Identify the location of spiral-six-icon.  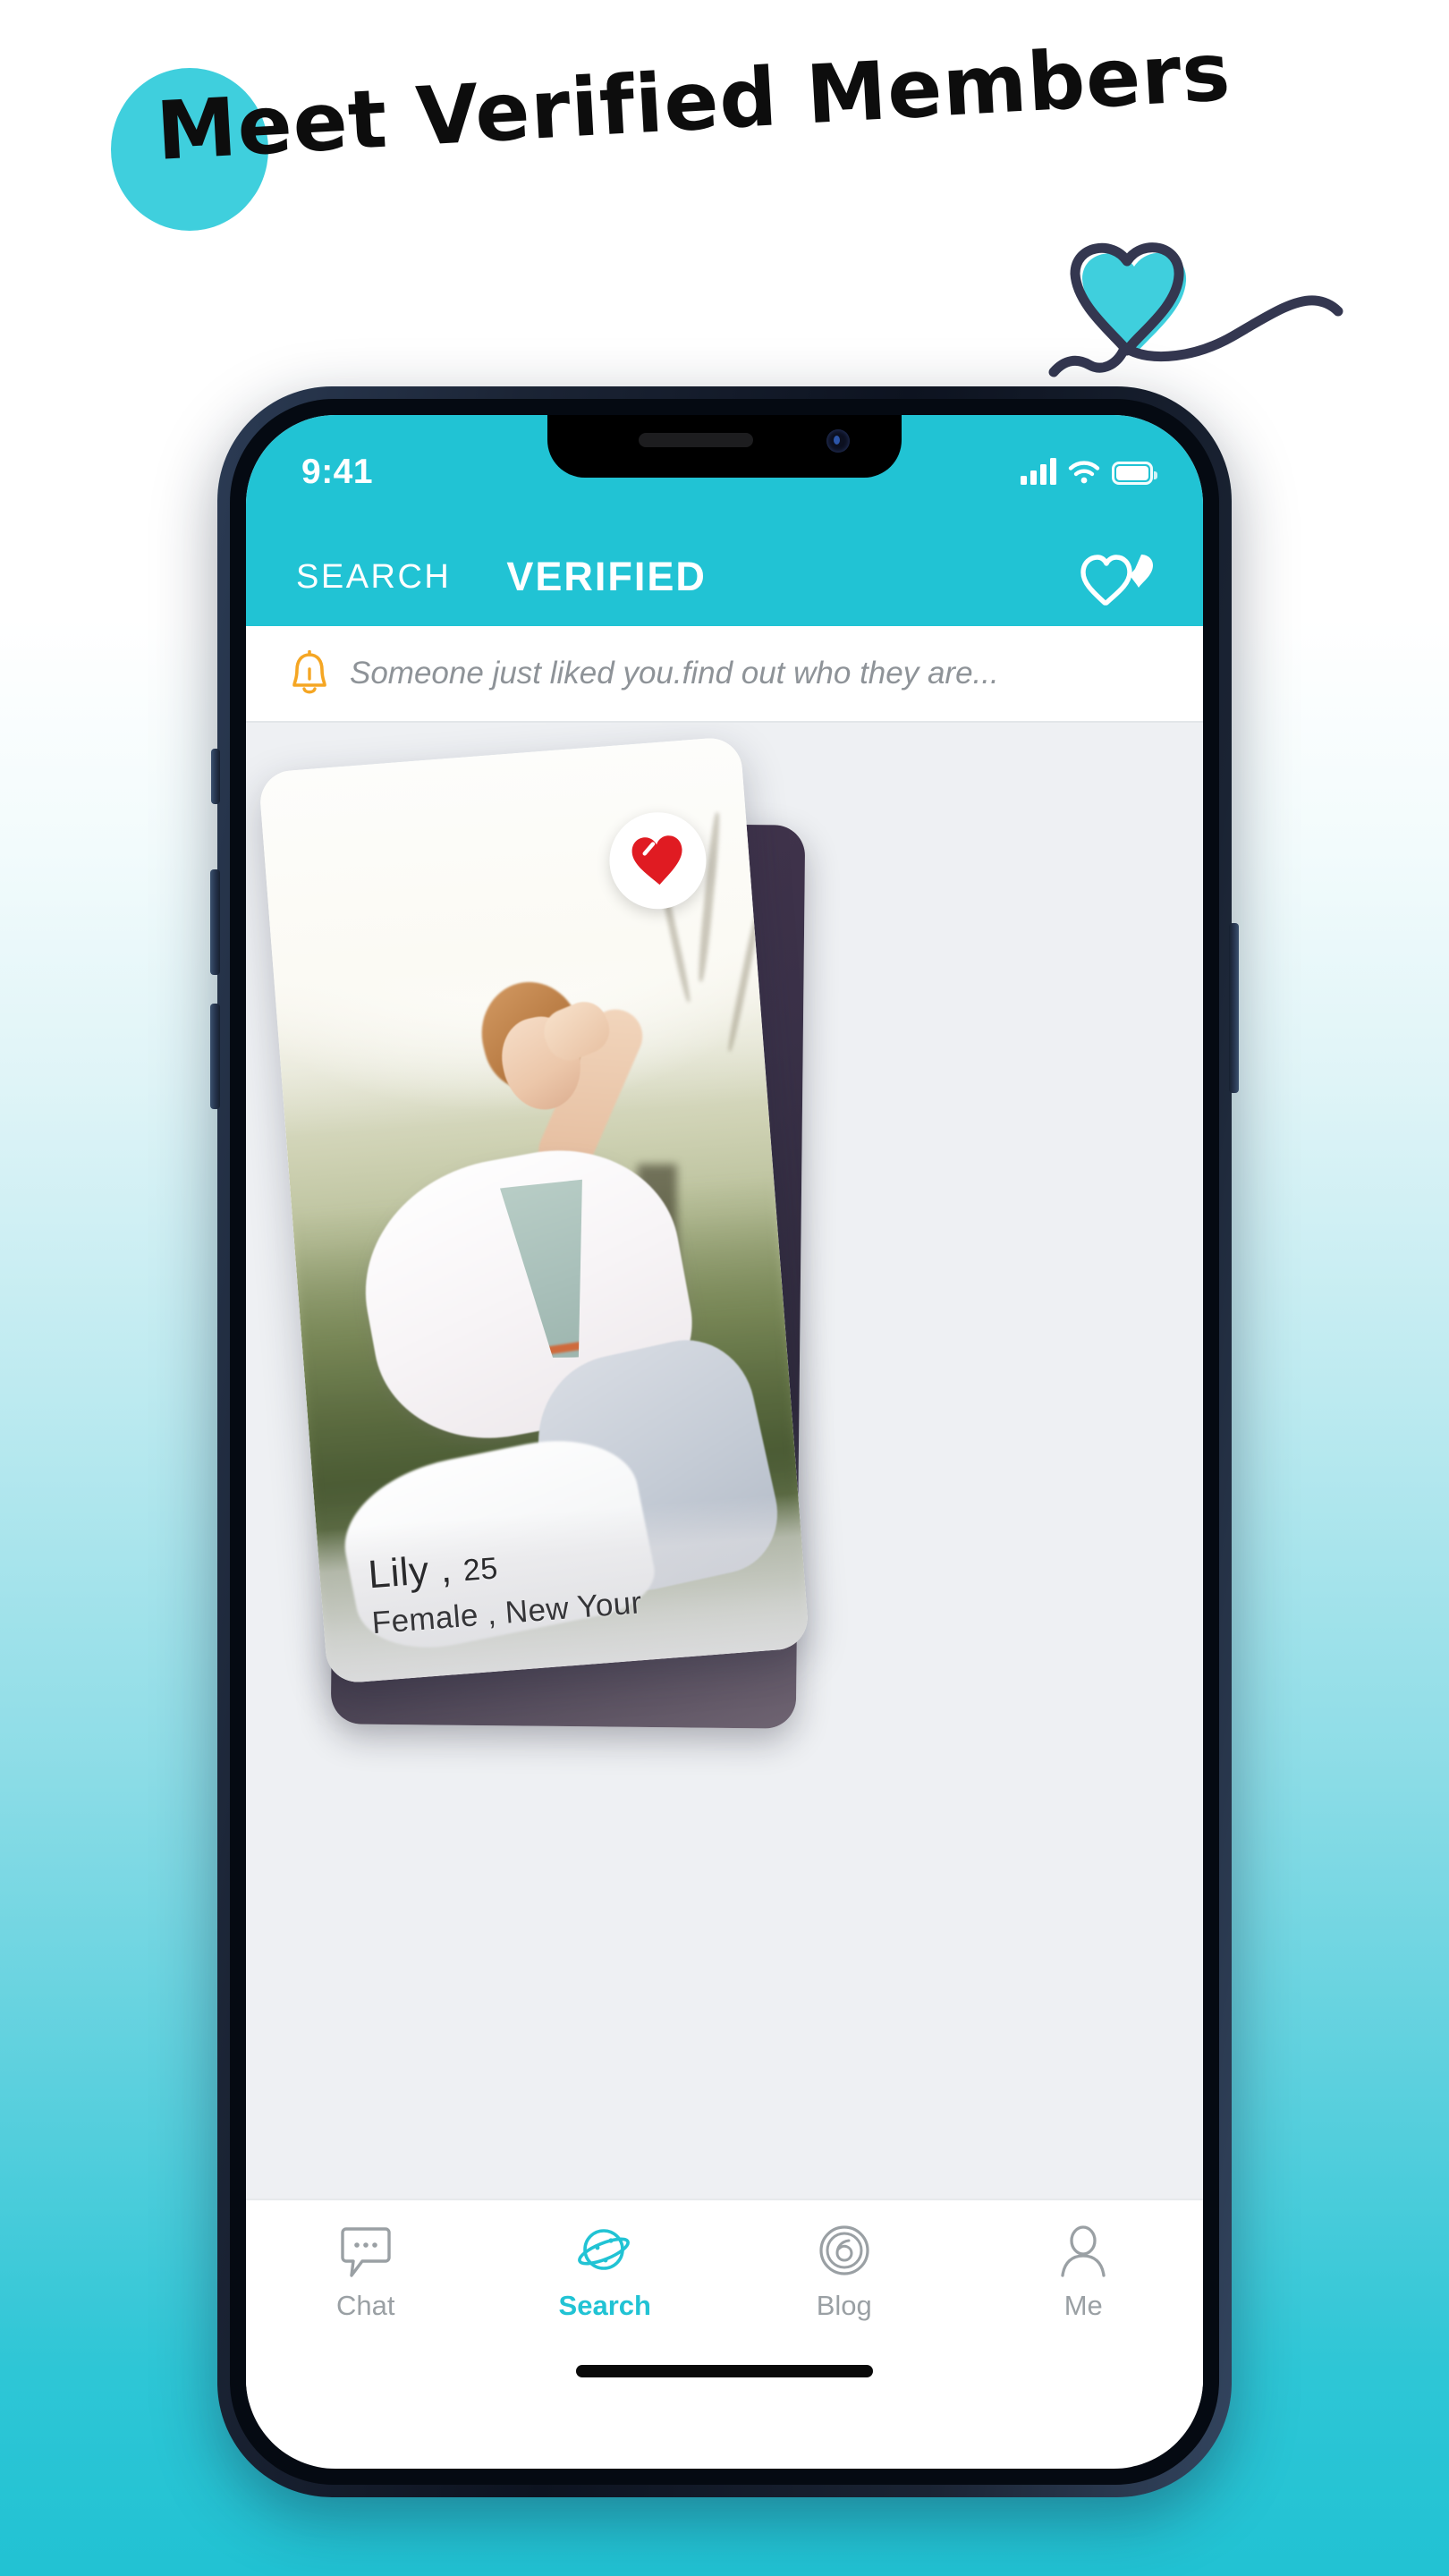
(844, 2250).